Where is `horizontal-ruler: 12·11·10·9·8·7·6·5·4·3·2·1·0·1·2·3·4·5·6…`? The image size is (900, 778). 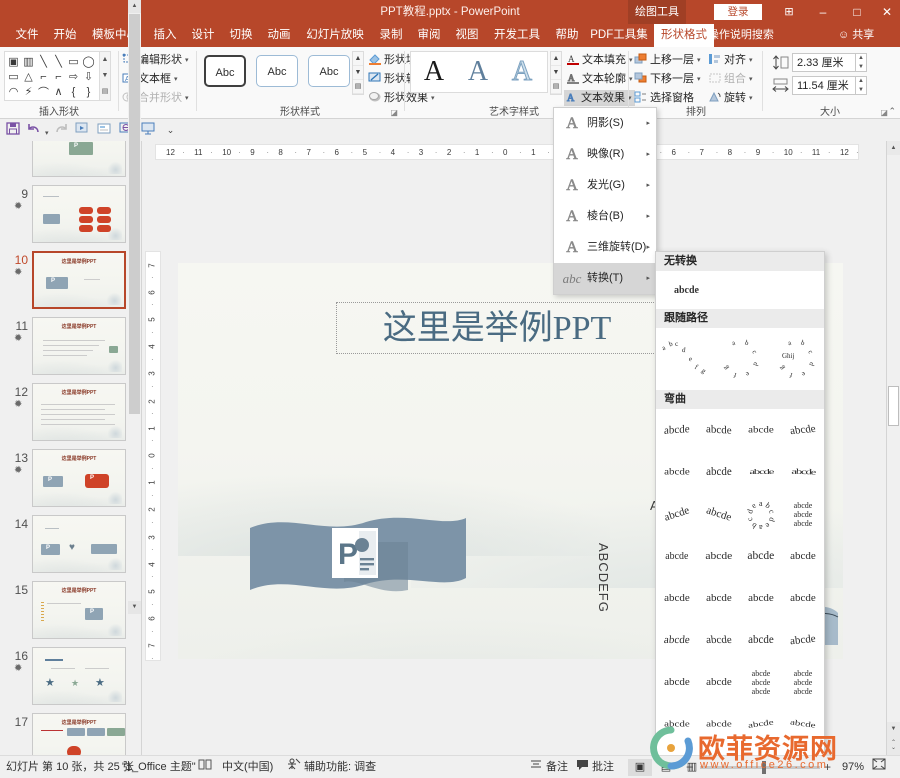
horizontal-ruler: 12·11·10·9·8·7·6·5·4·3·2·1·0·1·2·3·4·5·6… is located at coordinates (514, 152).